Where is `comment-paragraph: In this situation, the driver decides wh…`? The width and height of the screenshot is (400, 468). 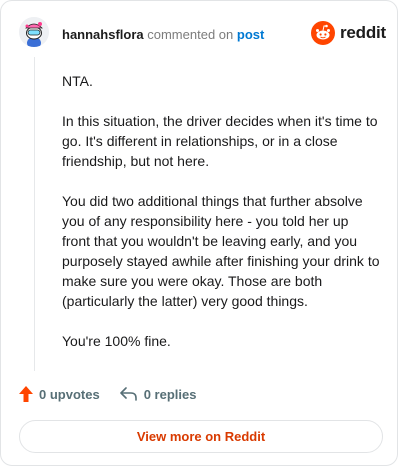
comment-paragraph: In this situation, the driver decides wh… is located at coordinates (220, 141).